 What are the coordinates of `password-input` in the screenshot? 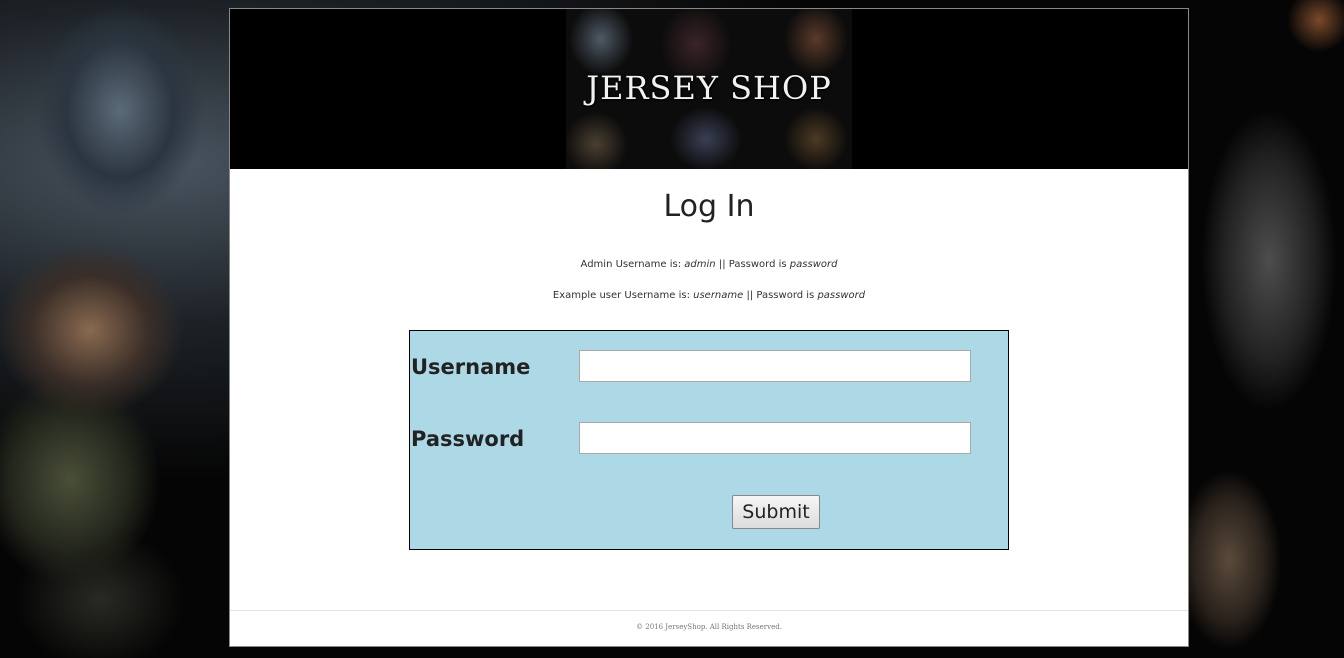 It's located at (775, 438).